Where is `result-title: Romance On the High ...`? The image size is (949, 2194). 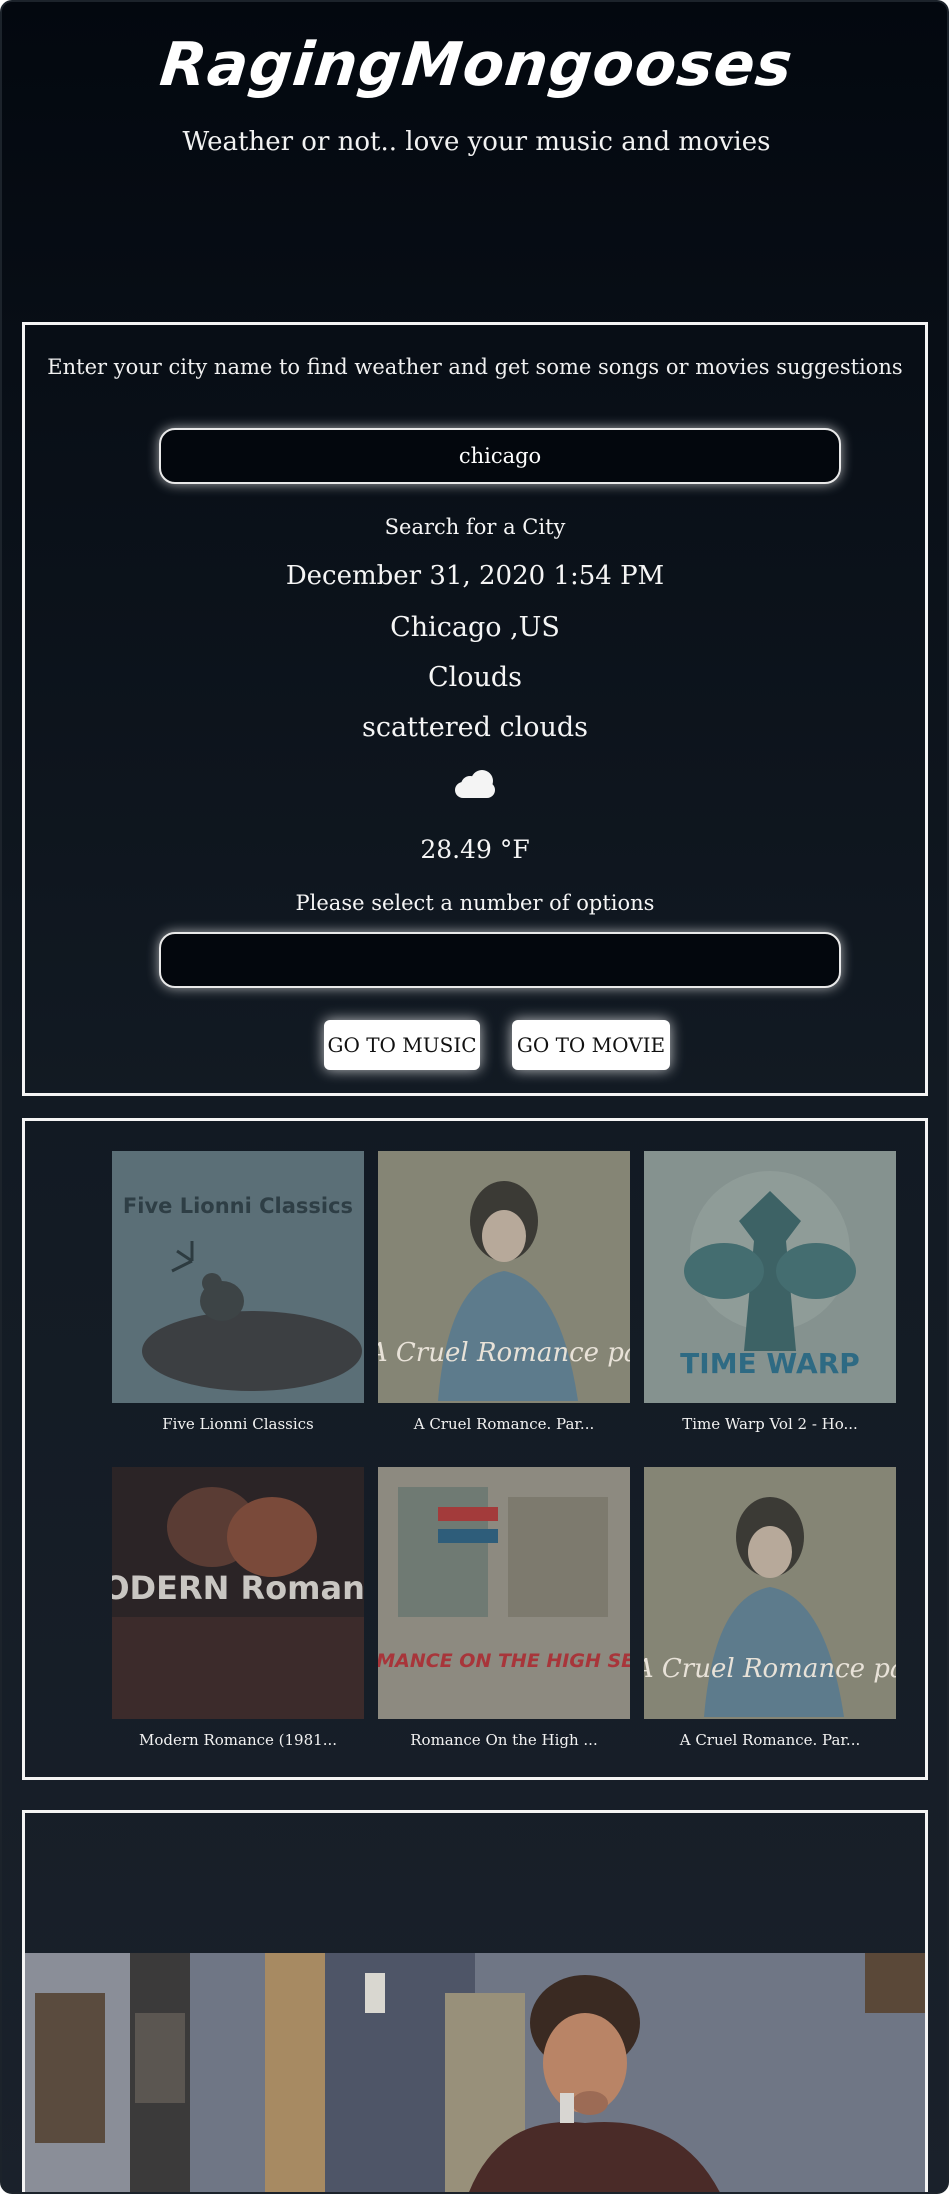 result-title: Romance On the High ... is located at coordinates (504, 1740).